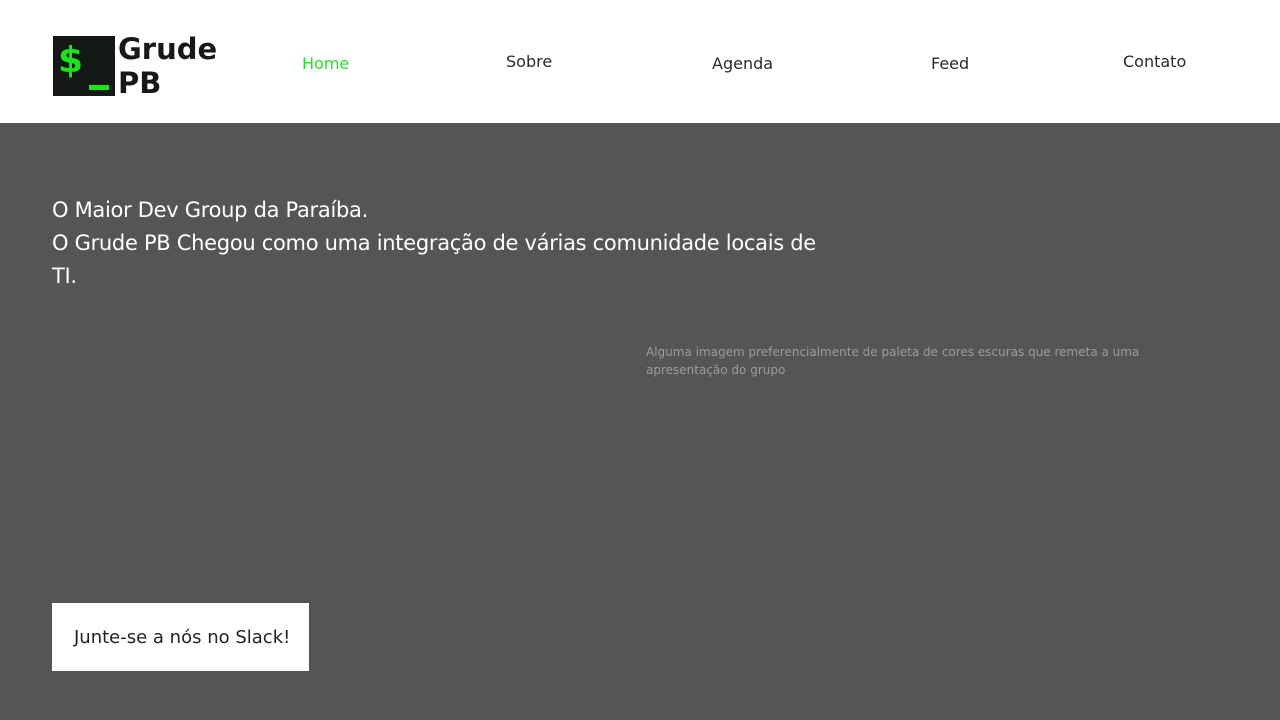 The width and height of the screenshot is (1280, 720). I want to click on nav-sobre: Sobre, so click(529, 61).